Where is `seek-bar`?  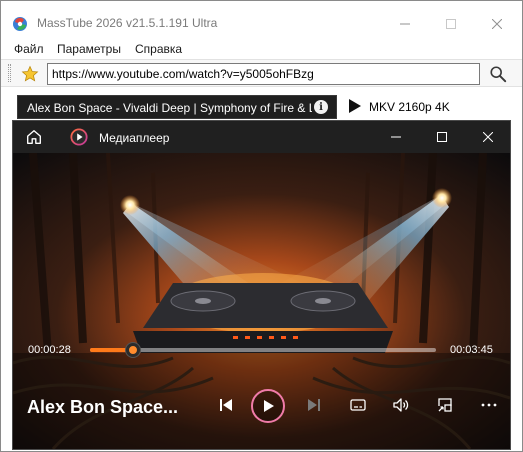
seek-bar is located at coordinates (263, 350).